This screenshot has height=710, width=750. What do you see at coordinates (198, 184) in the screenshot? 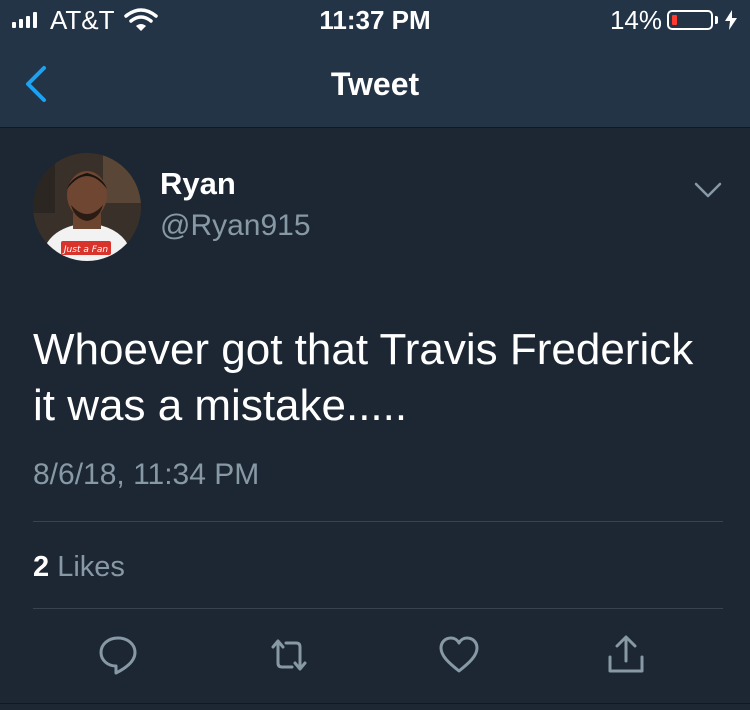
I see `display-name: Ryan` at bounding box center [198, 184].